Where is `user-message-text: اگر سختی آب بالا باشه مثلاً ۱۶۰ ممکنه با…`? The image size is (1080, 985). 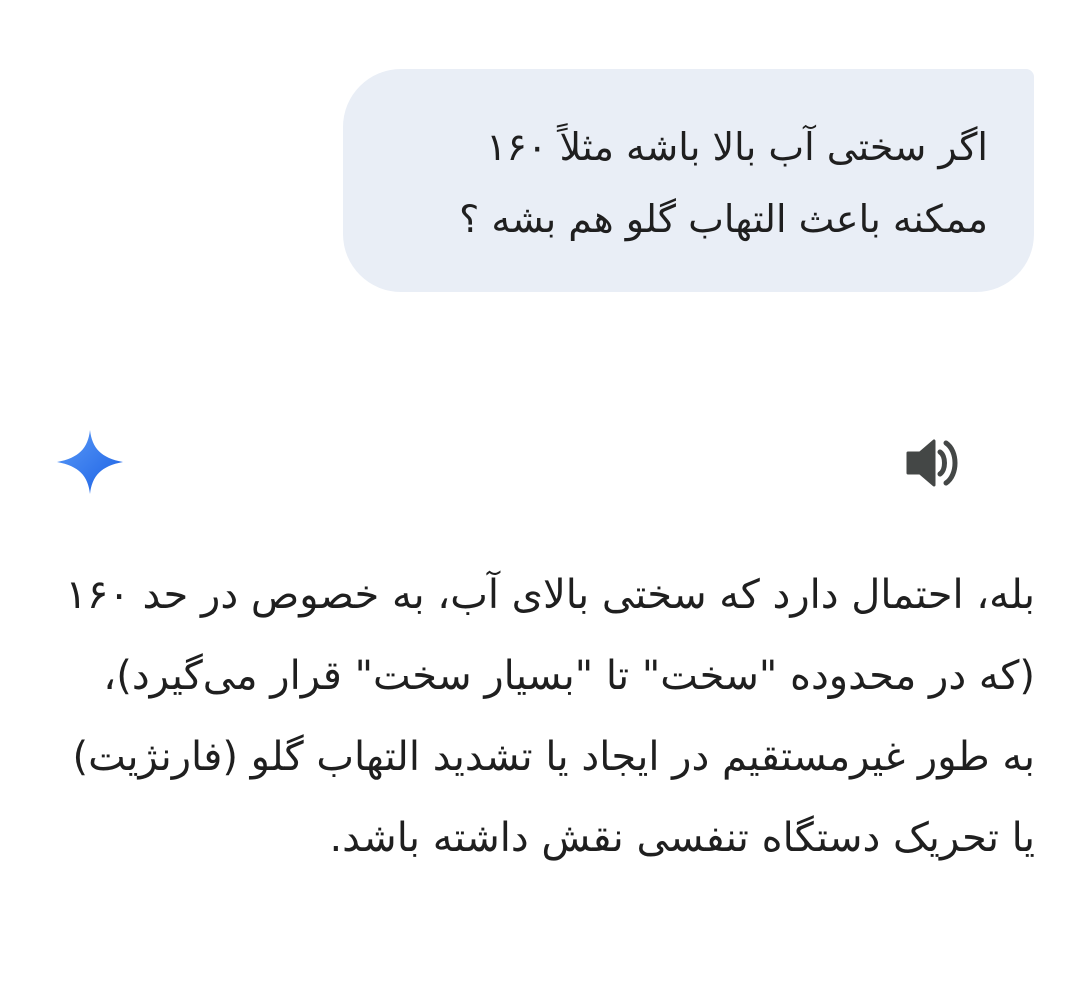 user-message-text: اگر سختی آب بالا باشه مثلاً ۱۶۰ ممکنه با… is located at coordinates (723, 183).